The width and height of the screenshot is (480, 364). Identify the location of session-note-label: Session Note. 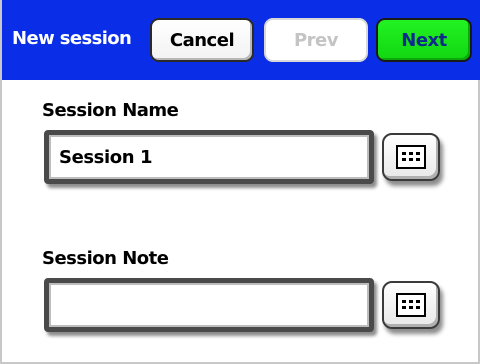
(105, 258).